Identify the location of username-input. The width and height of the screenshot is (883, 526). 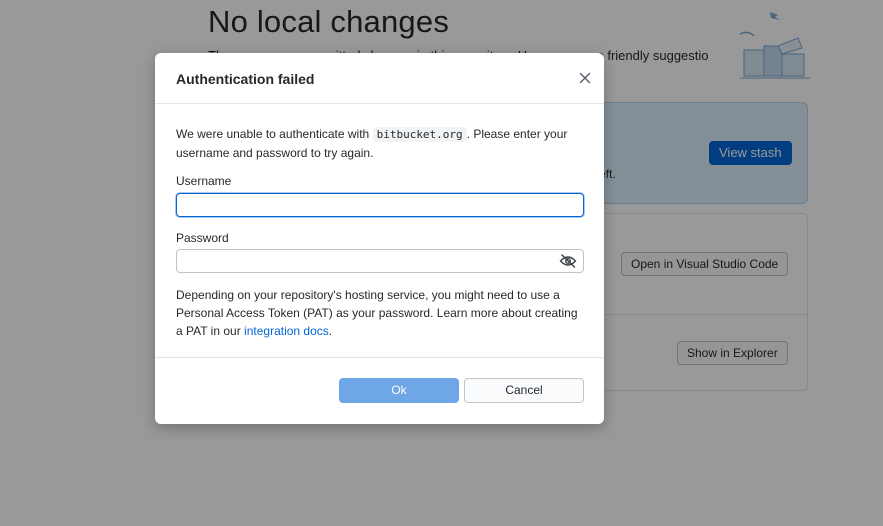
(380, 205).